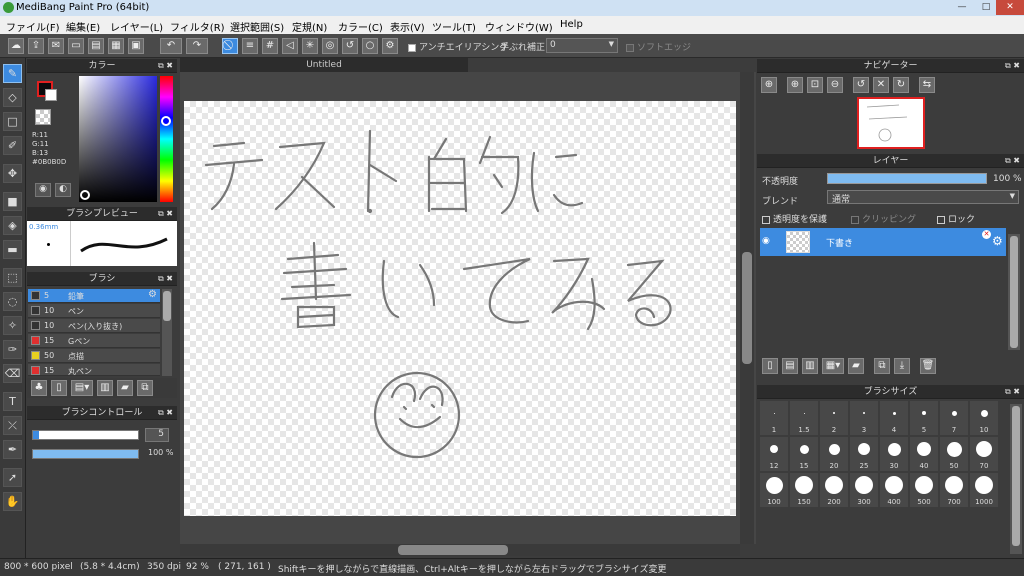 This screenshot has height=576, width=1024. I want to click on hand-tool-icon: ✋, so click(12, 501).